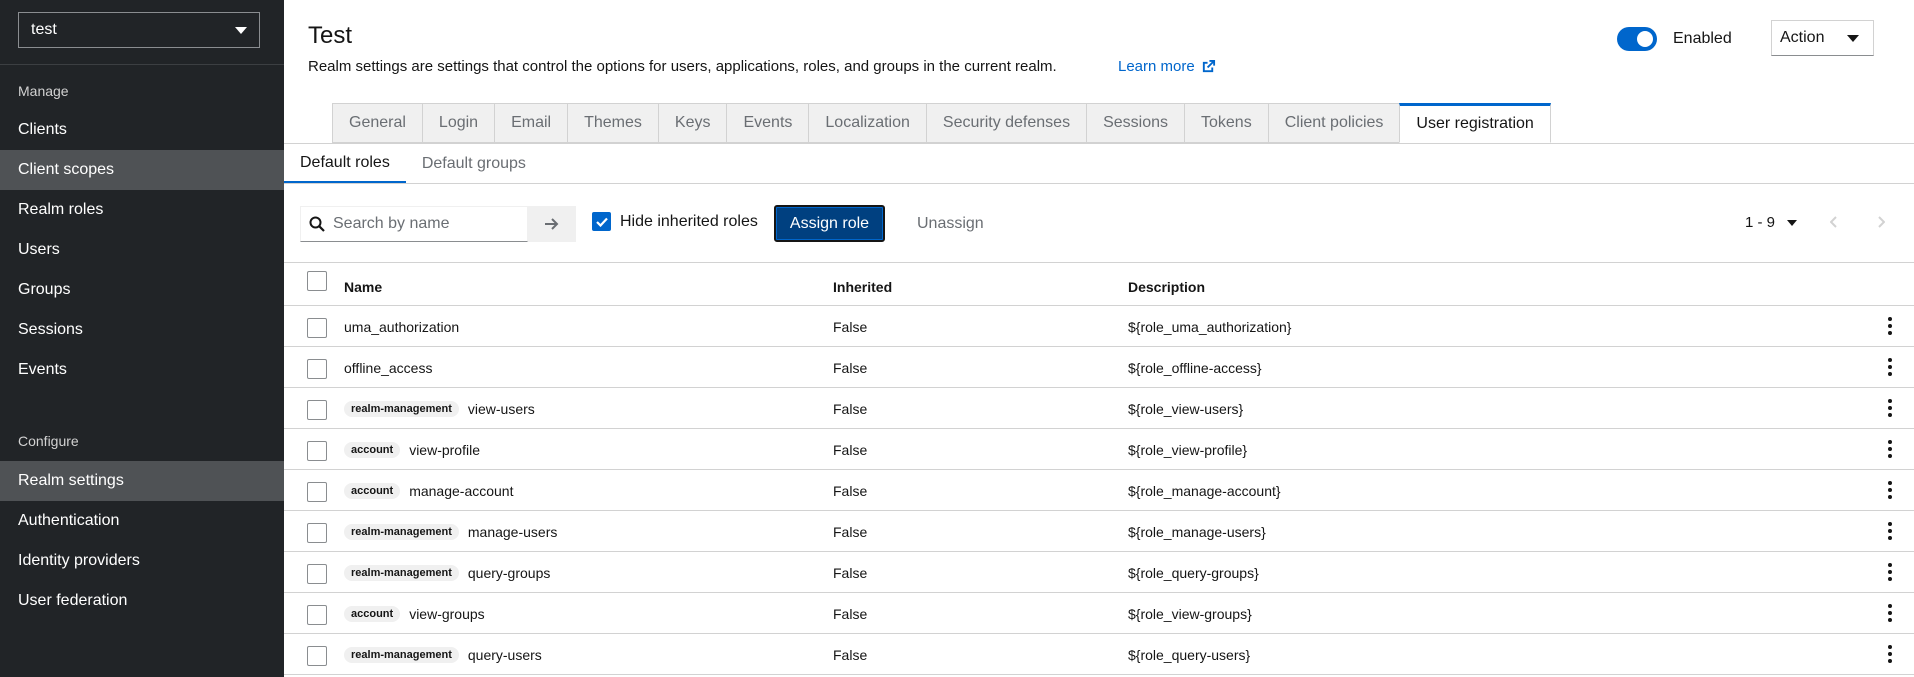  I want to click on hide-inherited-checkbox, so click(601, 221).